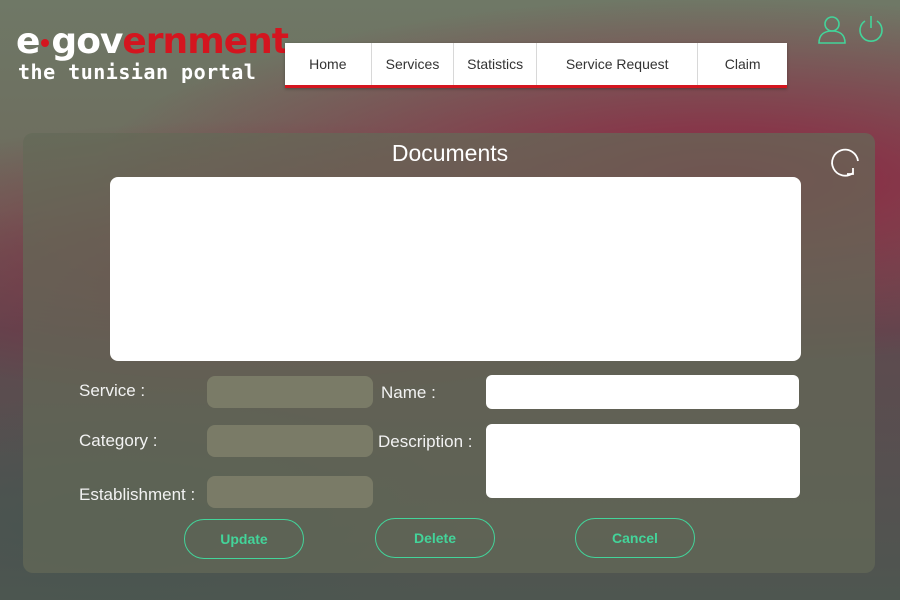 This screenshot has width=900, height=600. Describe the element at coordinates (408, 392) in the screenshot. I see `name-label: Name :` at that location.